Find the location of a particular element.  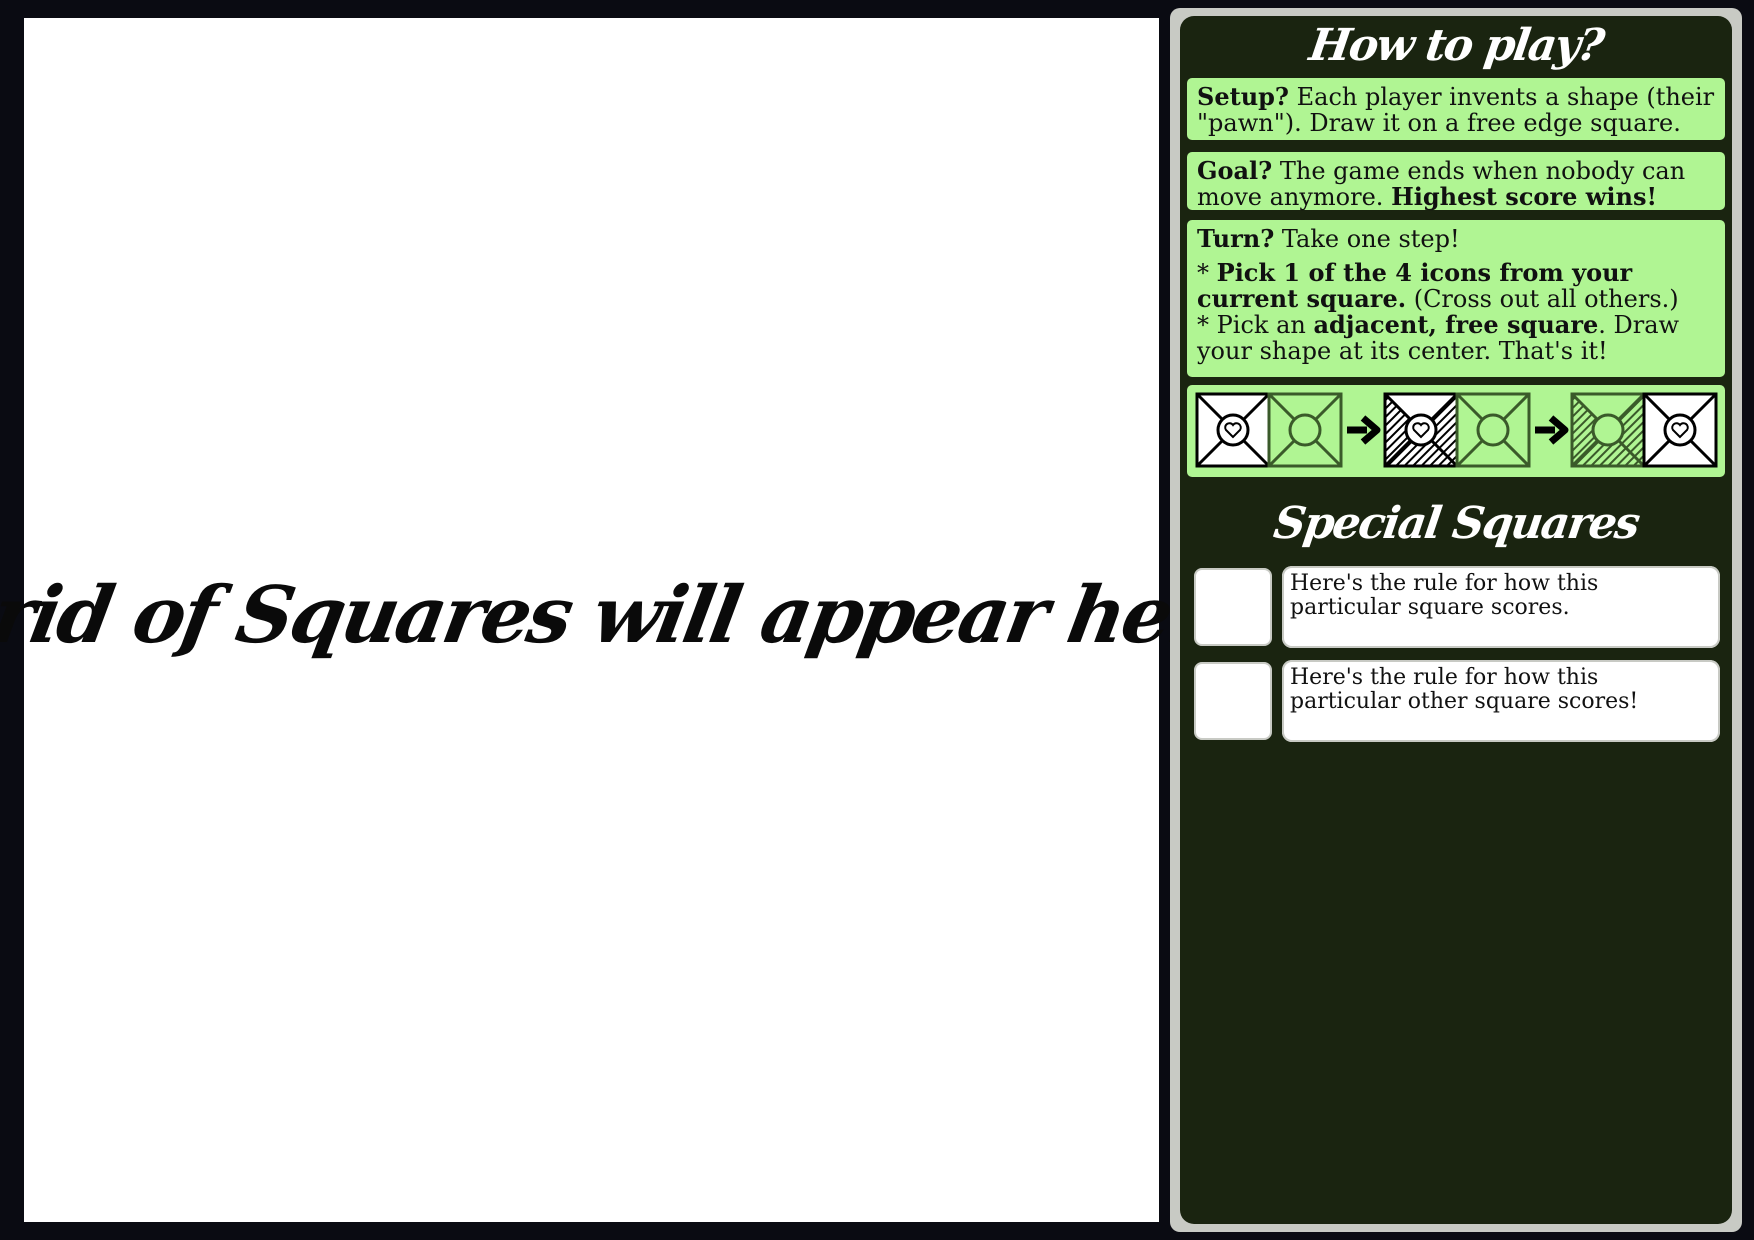

turn-intro: Turn? Take one step! is located at coordinates (1456, 238).